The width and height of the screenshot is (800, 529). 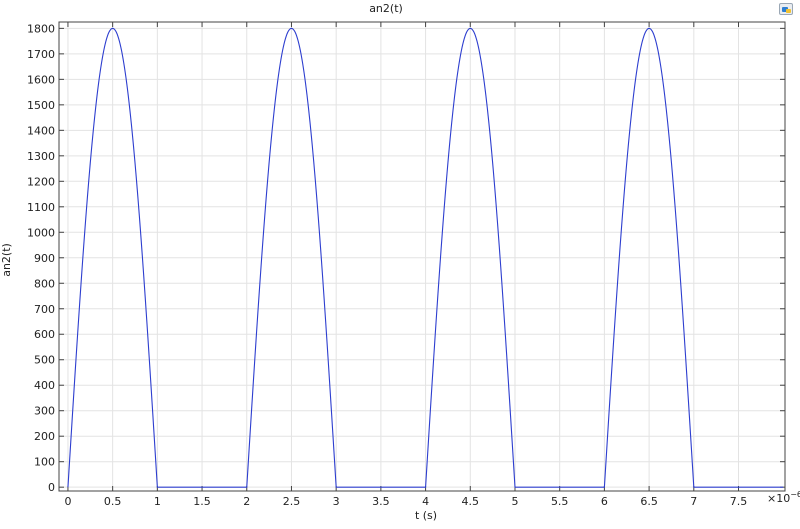 What do you see at coordinates (405, 501) in the screenshot?
I see `x-tick-labels: 0 0.5 1 1.5 2 2.5 3 3.5 4 4.5 5 5.5 6 6.5 7 7.5` at bounding box center [405, 501].